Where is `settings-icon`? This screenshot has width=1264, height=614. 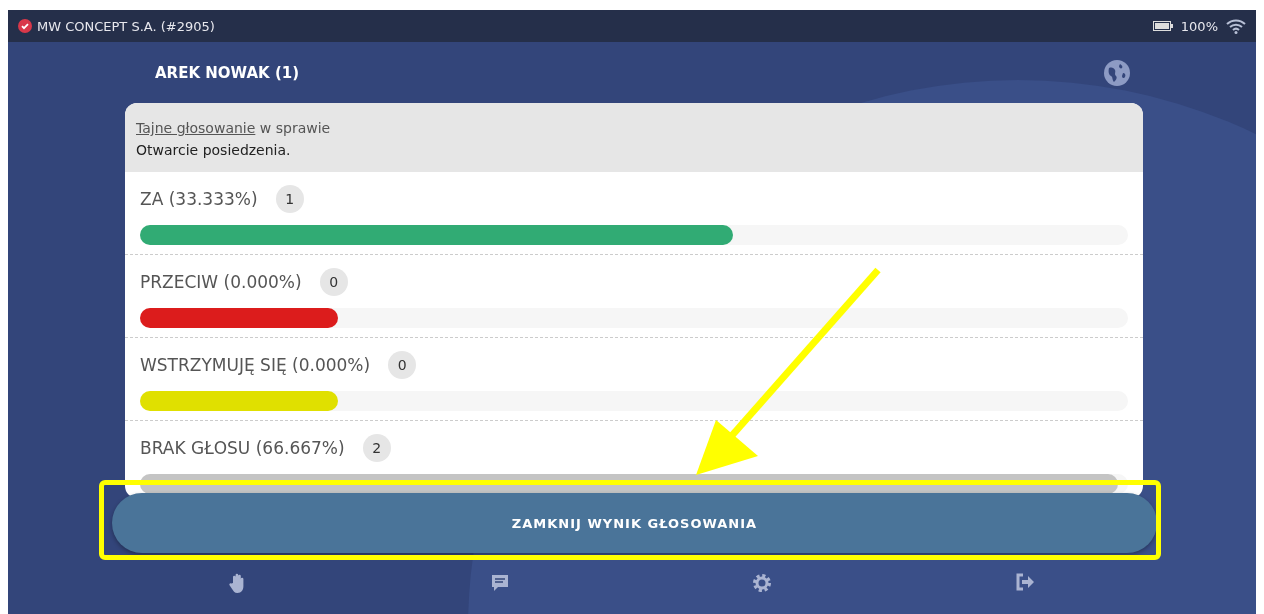
settings-icon is located at coordinates (762, 583).